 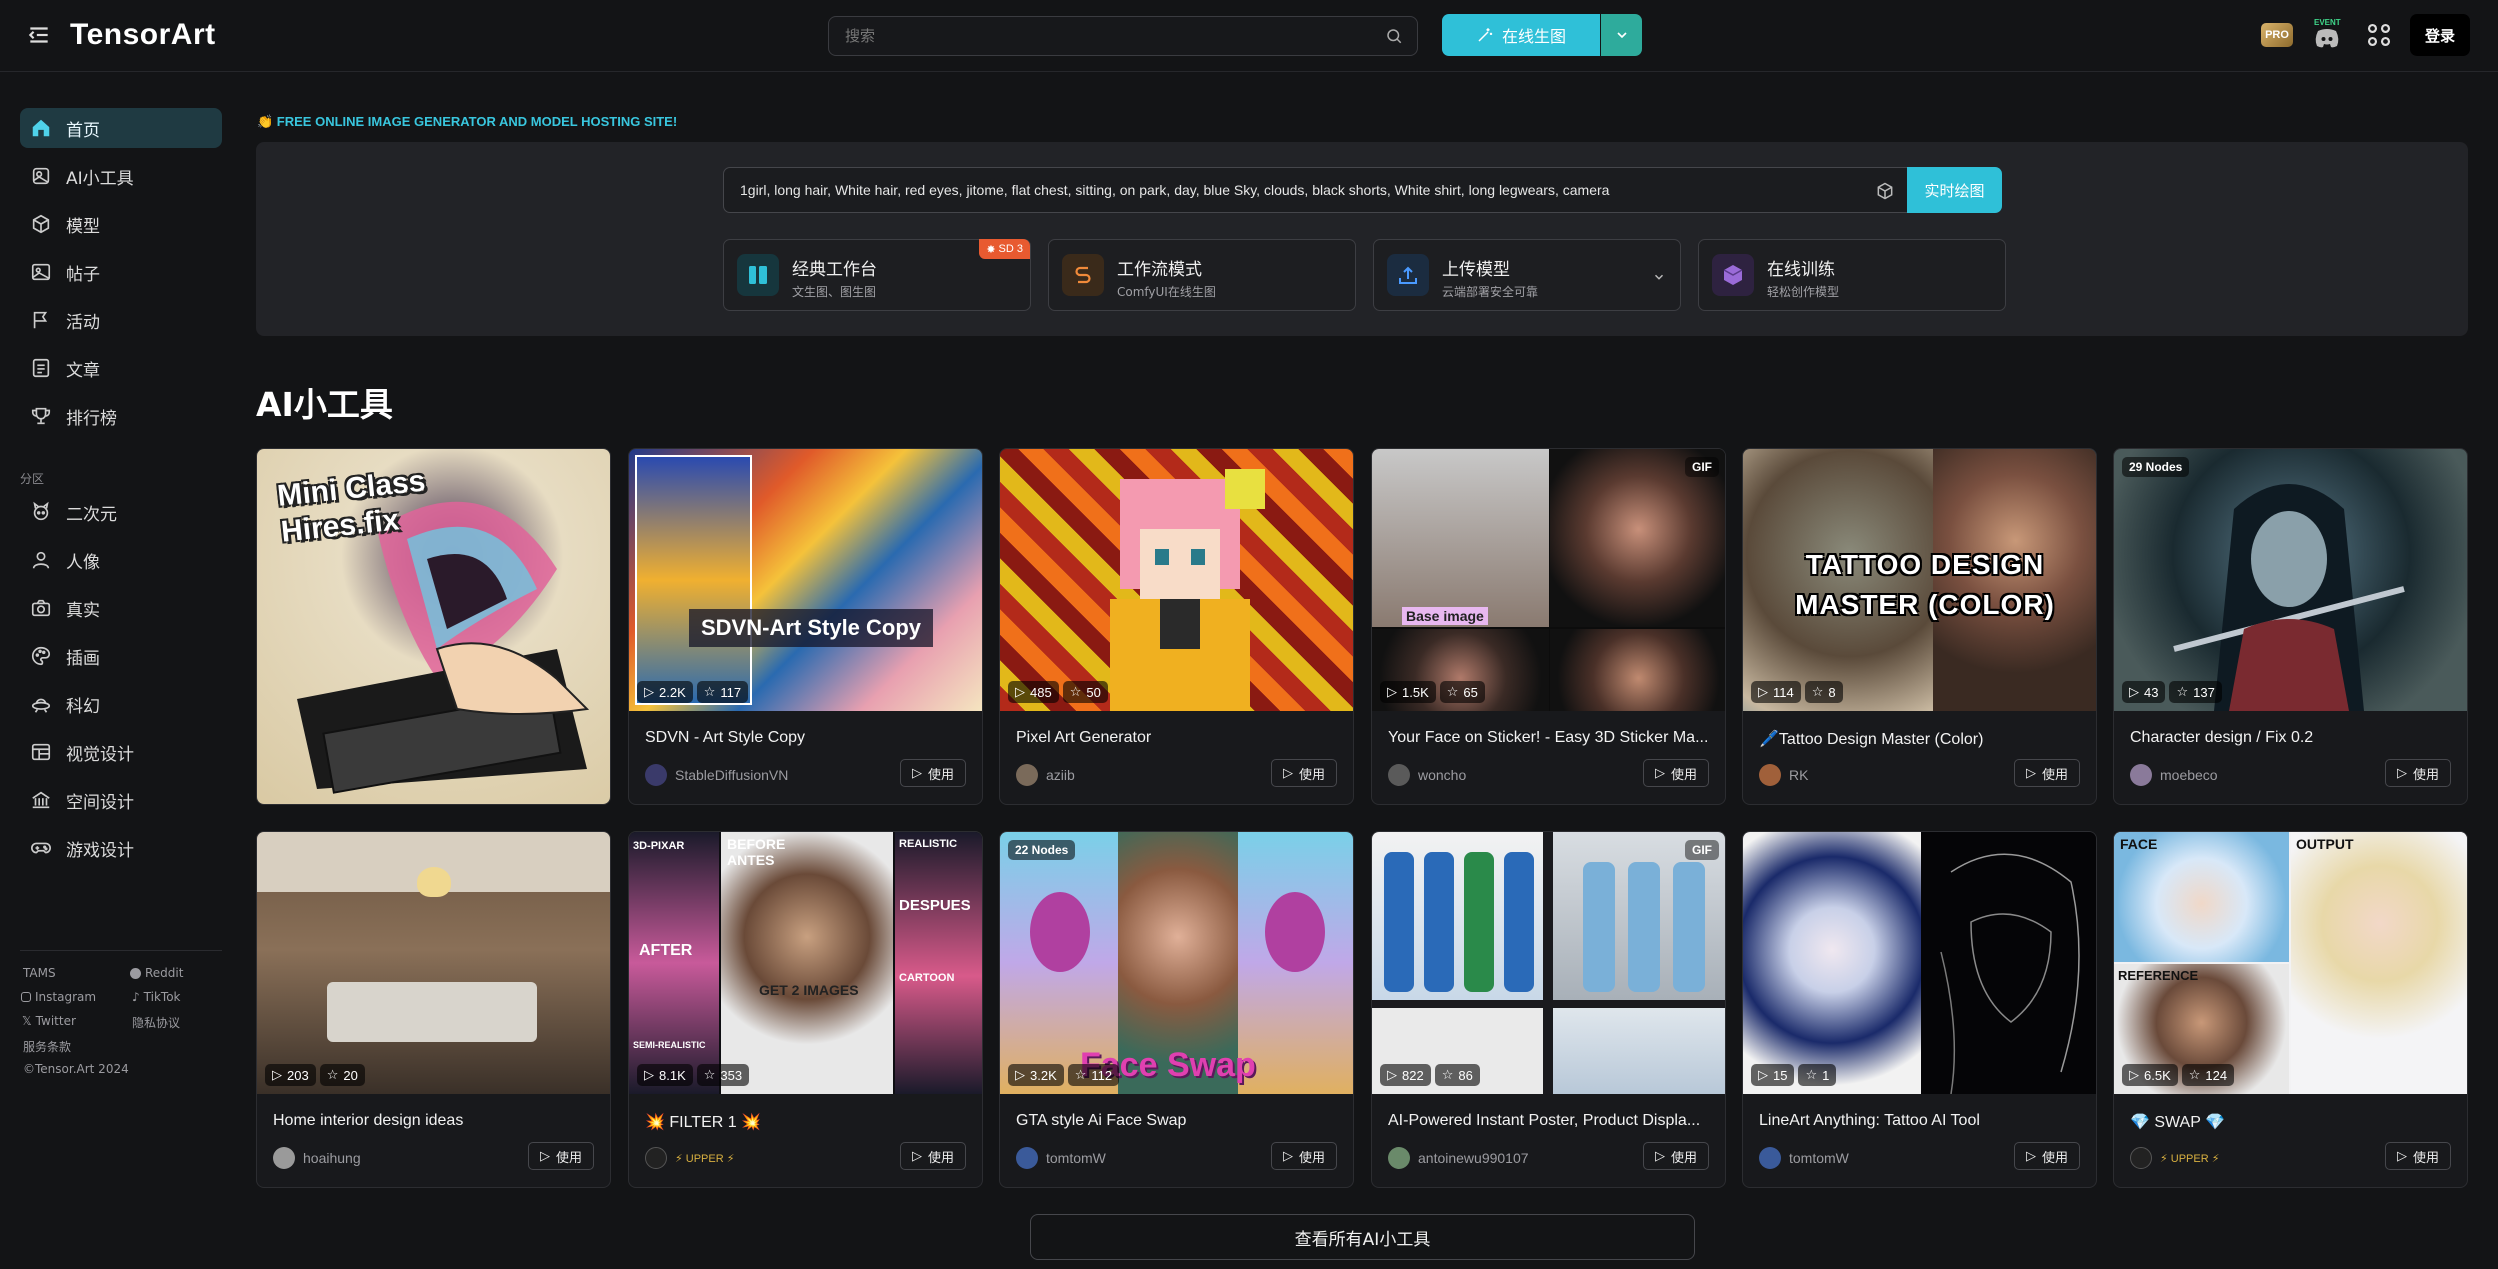 What do you see at coordinates (1921, 1121) in the screenshot?
I see `card-title: LineArt Anything: Tattoo AI Tool` at bounding box center [1921, 1121].